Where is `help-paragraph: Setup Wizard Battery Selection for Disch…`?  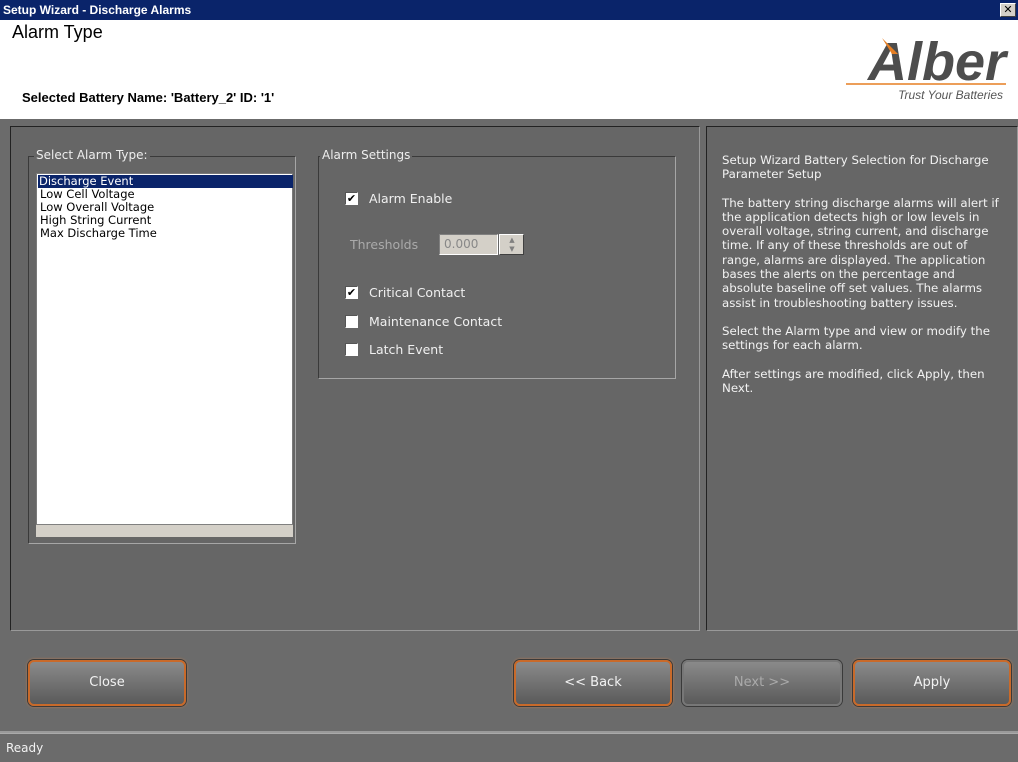
help-paragraph: Setup Wizard Battery Selection for Disch… is located at coordinates (855, 167).